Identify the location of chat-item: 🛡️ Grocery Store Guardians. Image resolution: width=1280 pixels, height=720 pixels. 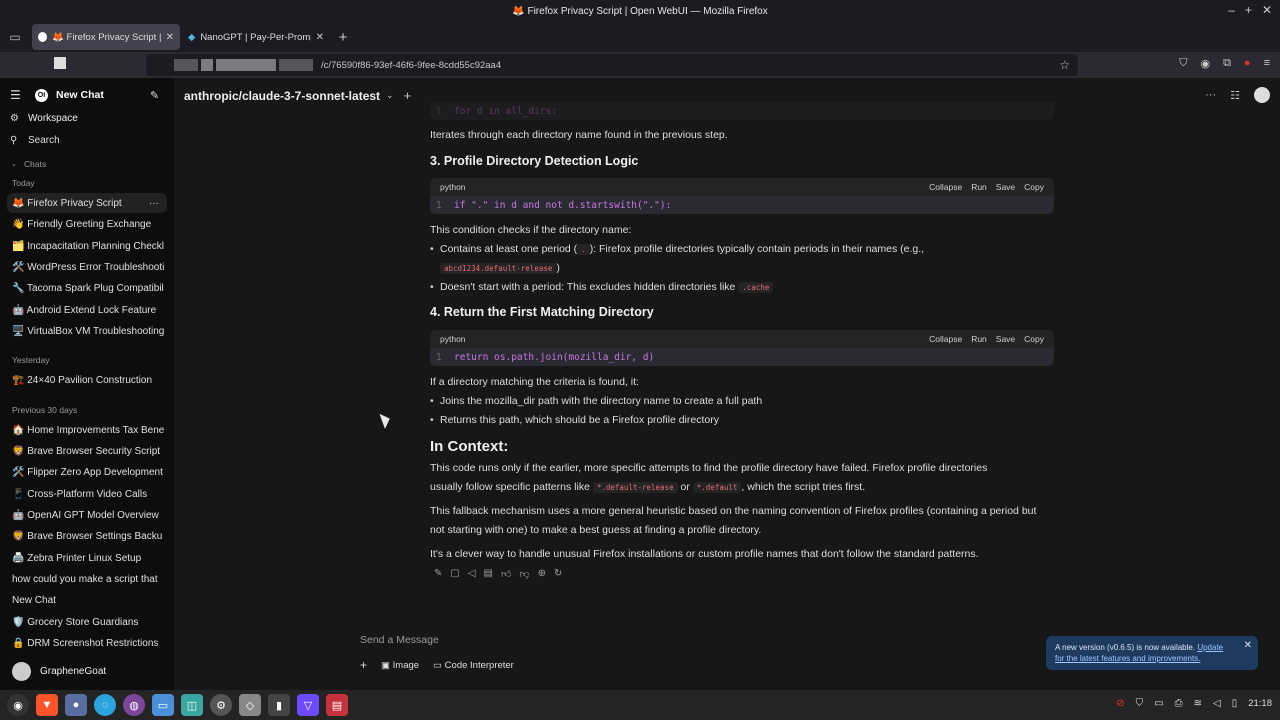
(87, 622).